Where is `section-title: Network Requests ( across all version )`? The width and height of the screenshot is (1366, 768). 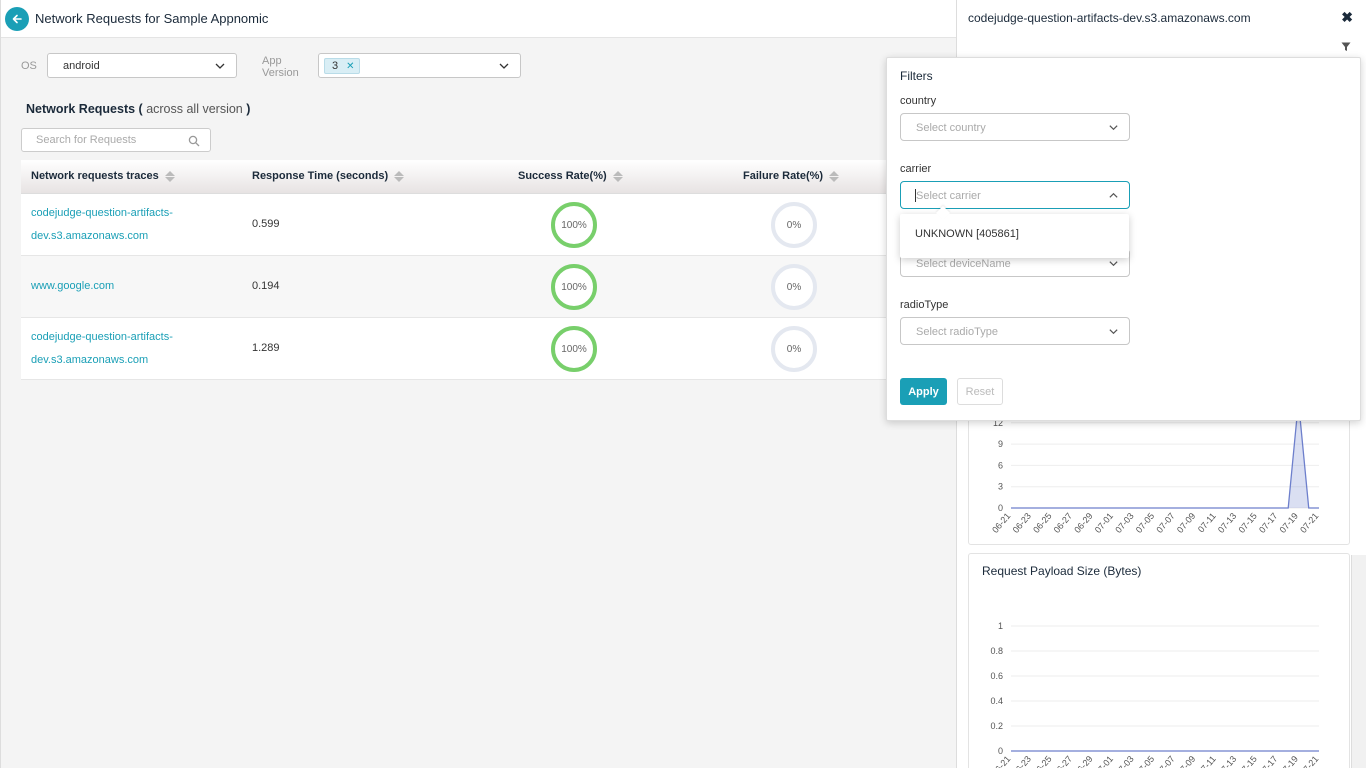
section-title: Network Requests ( across all version ) is located at coordinates (138, 109).